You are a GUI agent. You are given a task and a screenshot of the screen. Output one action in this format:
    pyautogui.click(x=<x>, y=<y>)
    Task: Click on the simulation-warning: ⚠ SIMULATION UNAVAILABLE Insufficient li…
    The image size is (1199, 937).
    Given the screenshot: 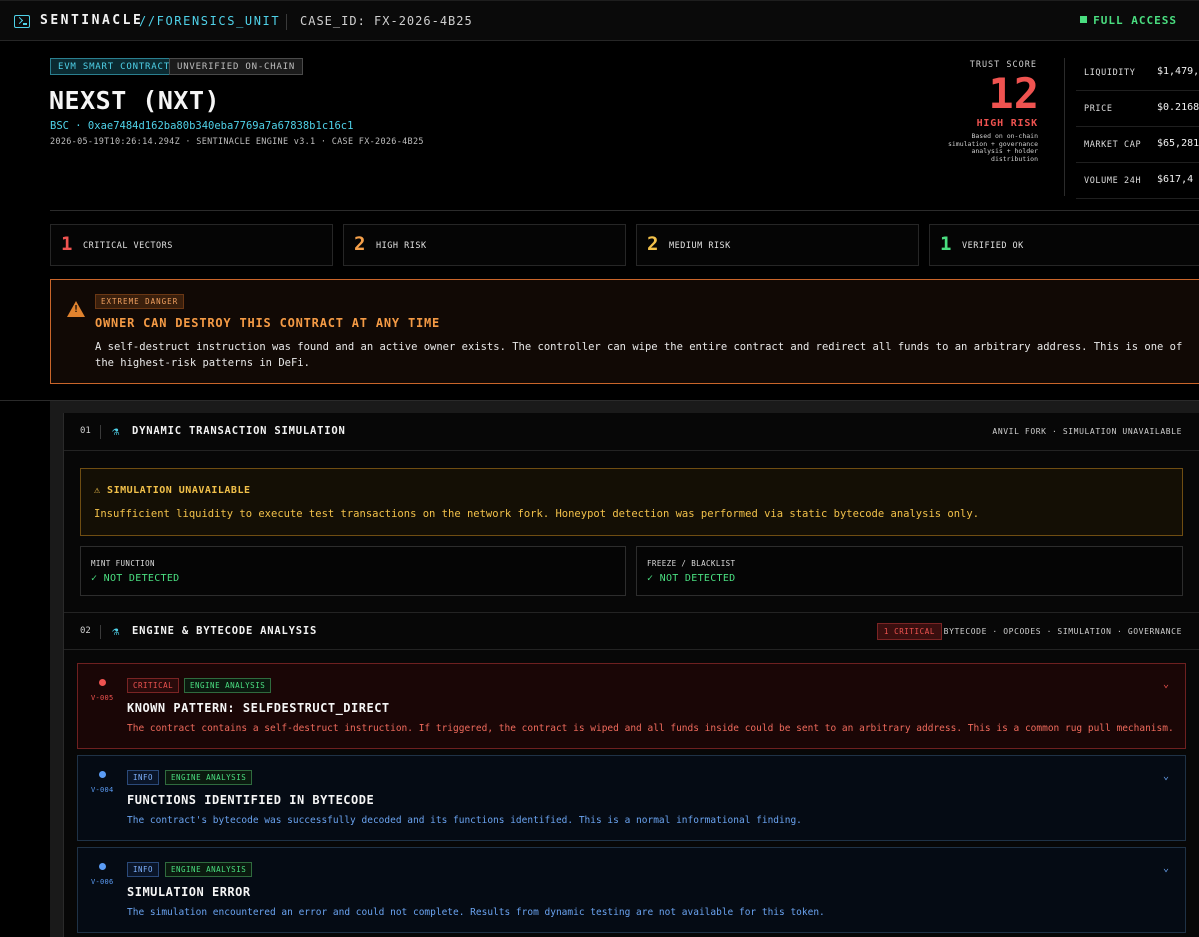 What is the action you would take?
    pyautogui.click(x=631, y=502)
    